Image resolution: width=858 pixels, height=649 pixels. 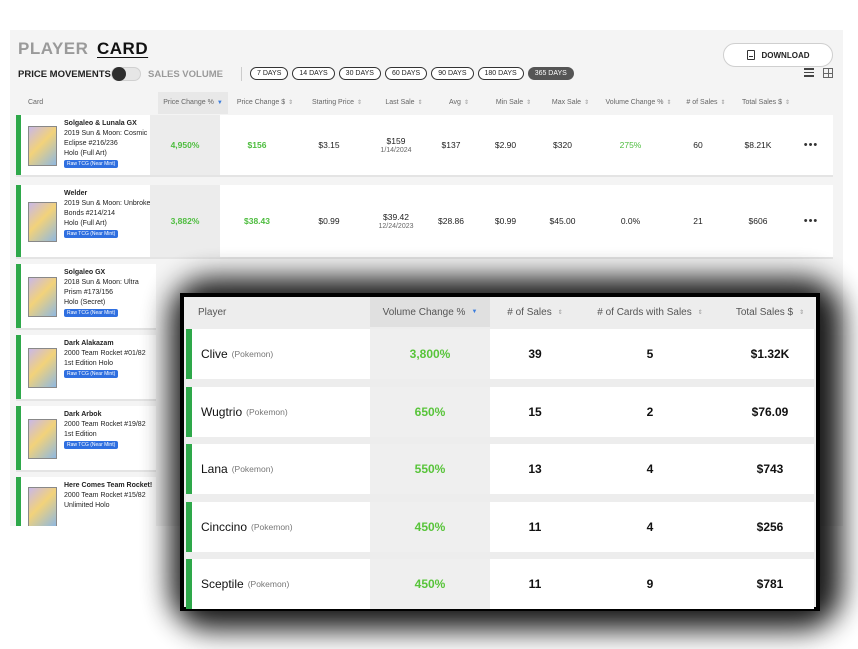 What do you see at coordinates (828, 73) in the screenshot?
I see `grid-view-icon` at bounding box center [828, 73].